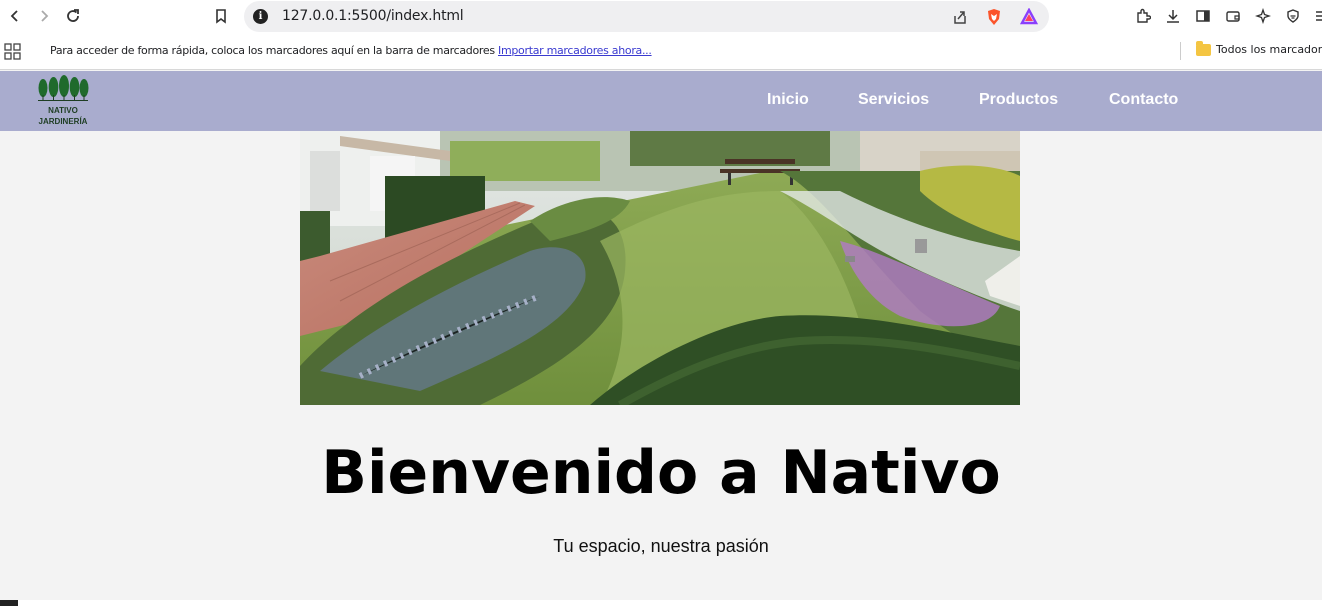  What do you see at coordinates (959, 17) in the screenshot?
I see `share-icon` at bounding box center [959, 17].